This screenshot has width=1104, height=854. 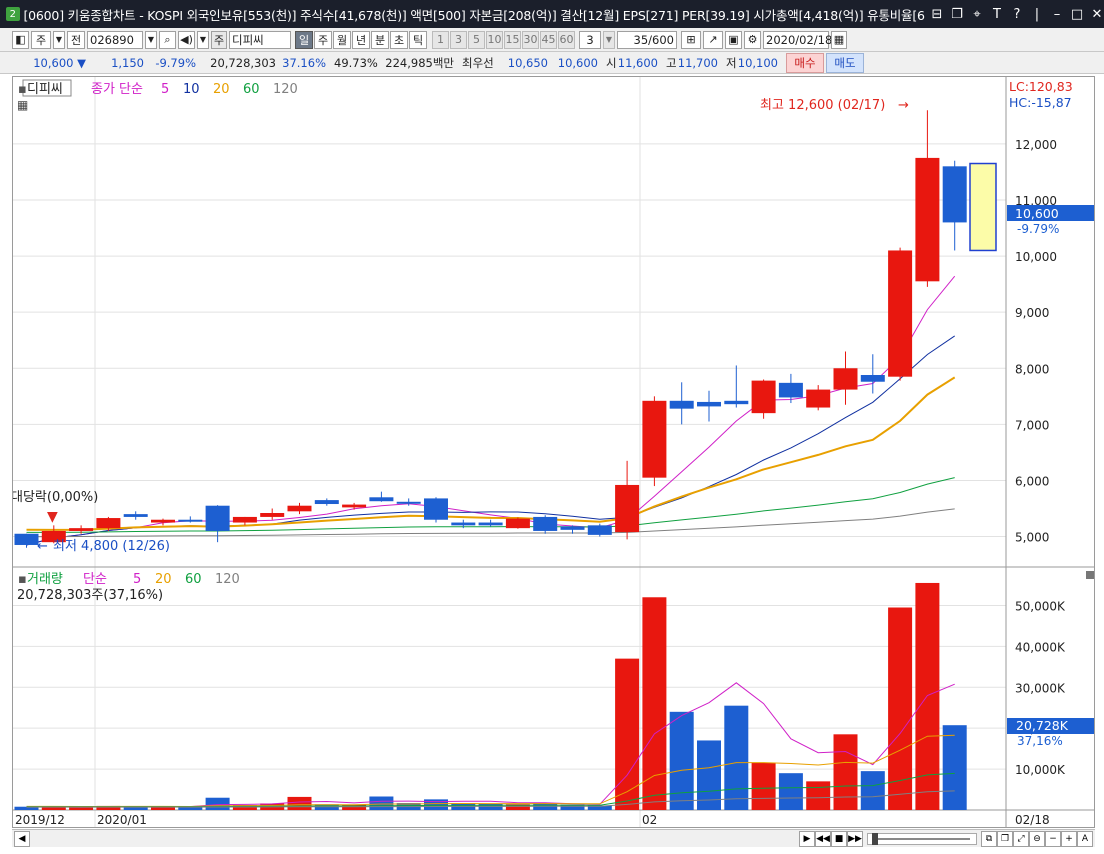 What do you see at coordinates (807, 838) in the screenshot?
I see `play-icon: ▶` at bounding box center [807, 838].